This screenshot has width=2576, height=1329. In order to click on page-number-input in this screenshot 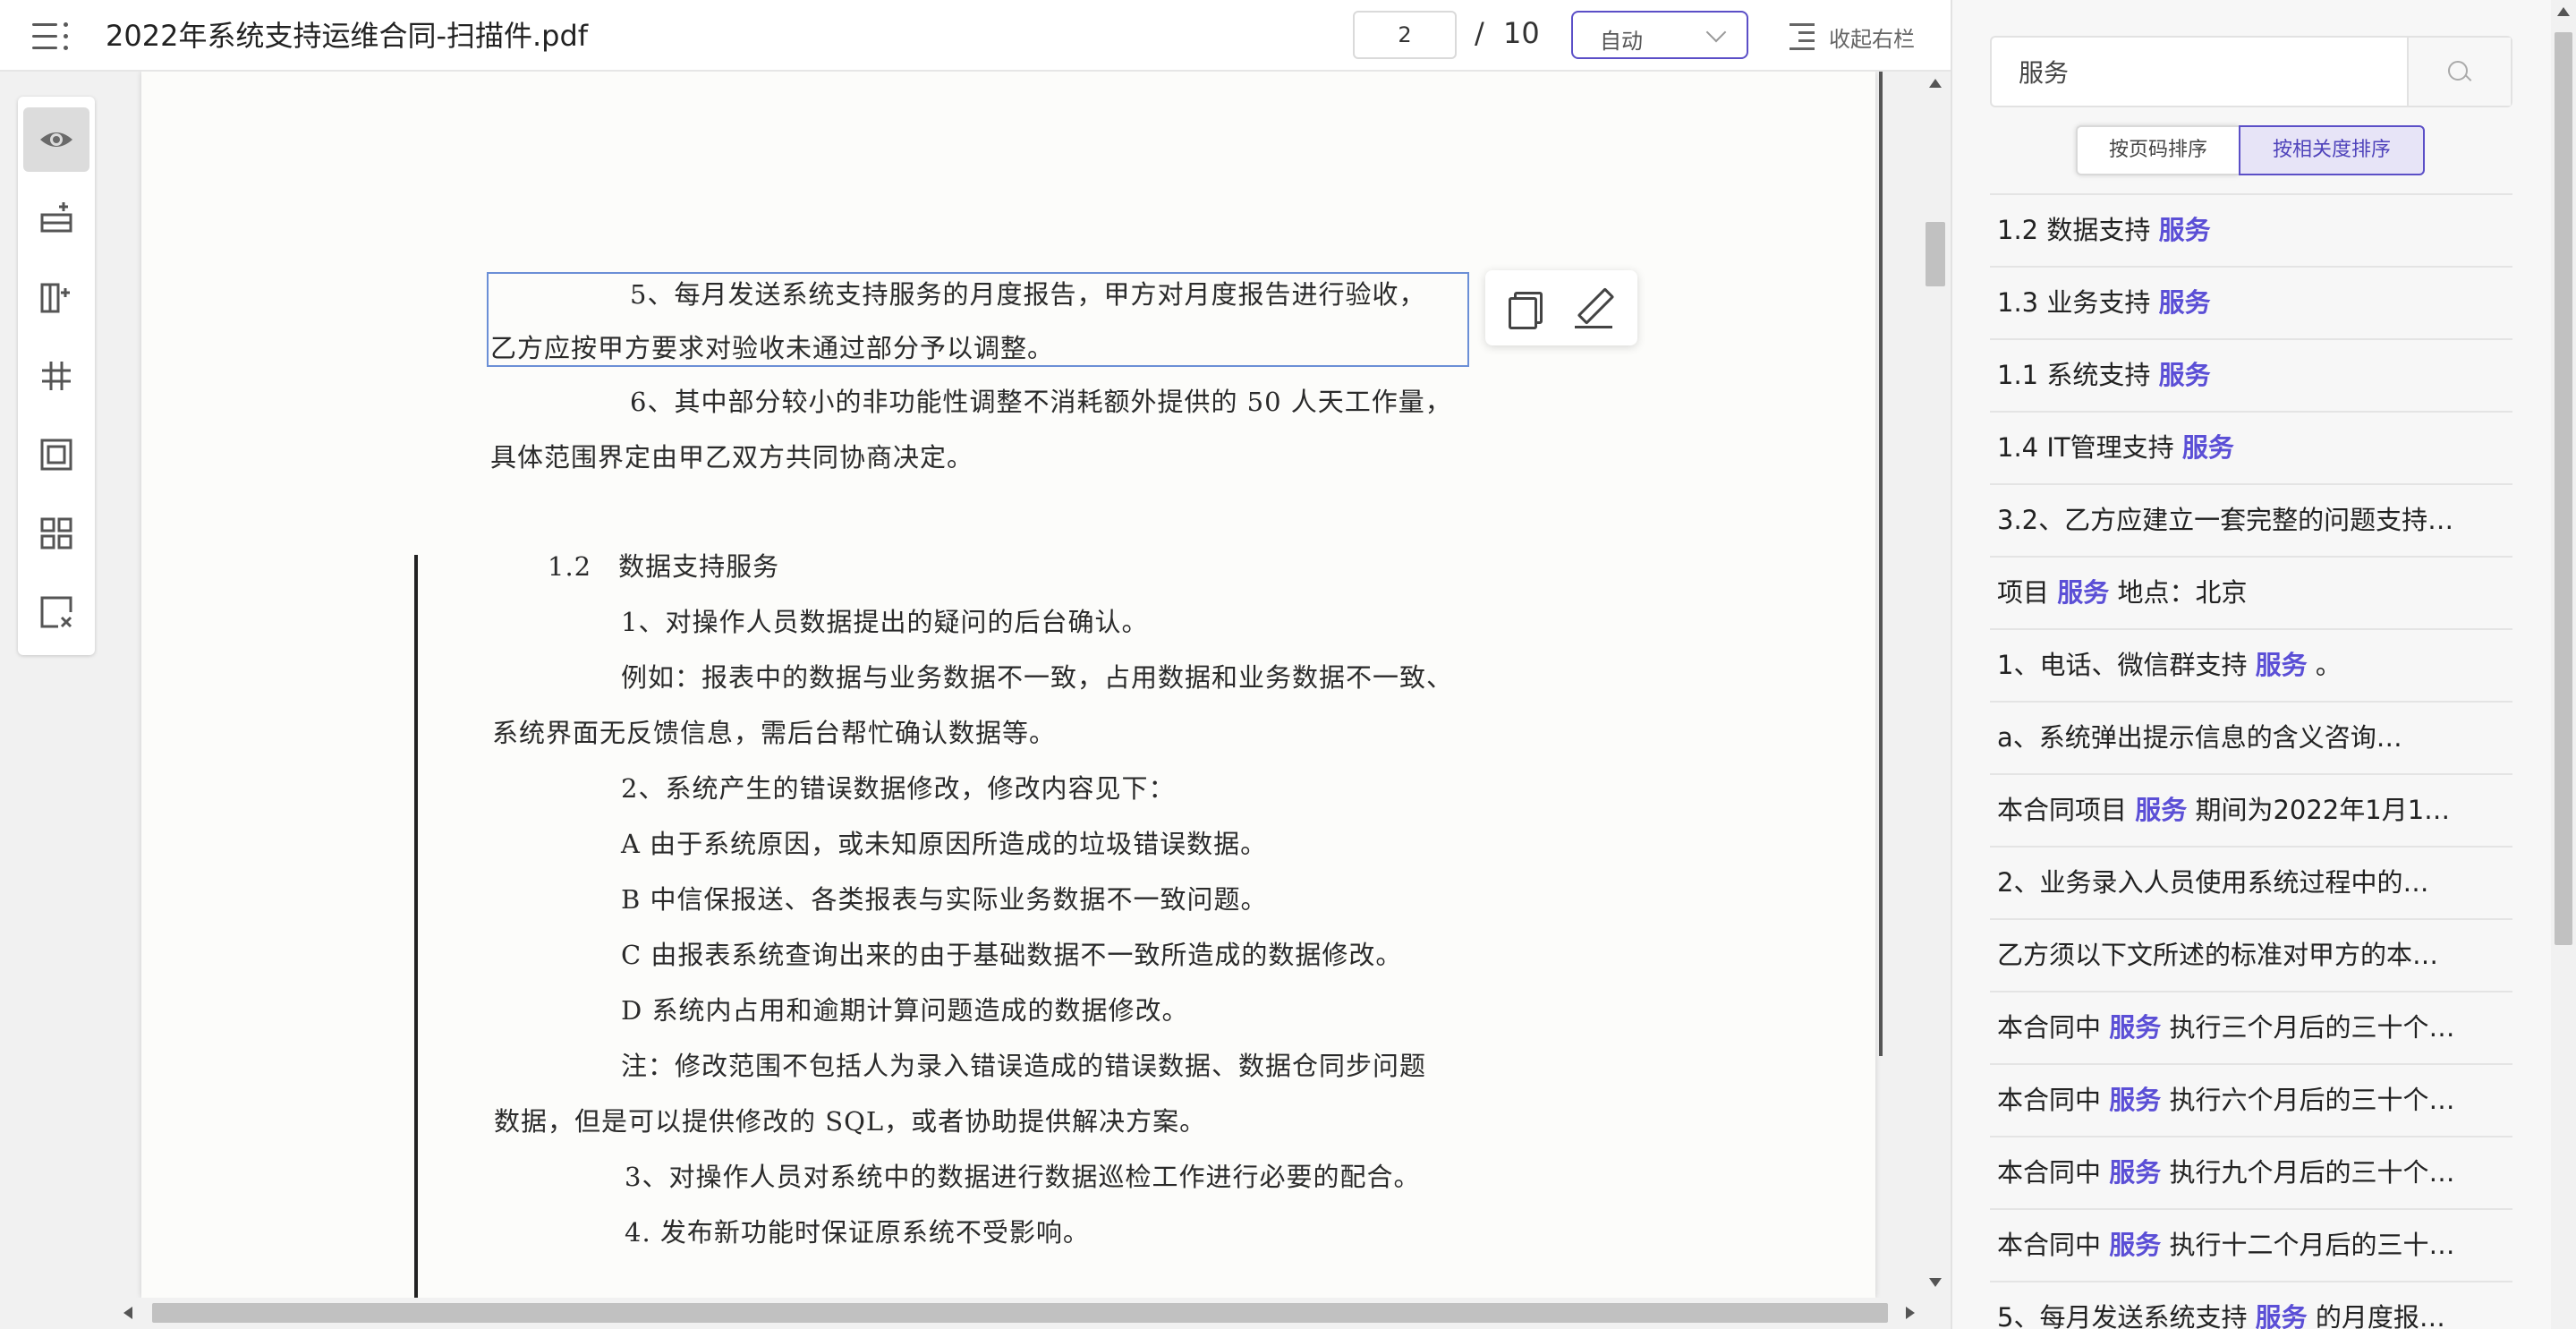, I will do `click(1405, 35)`.